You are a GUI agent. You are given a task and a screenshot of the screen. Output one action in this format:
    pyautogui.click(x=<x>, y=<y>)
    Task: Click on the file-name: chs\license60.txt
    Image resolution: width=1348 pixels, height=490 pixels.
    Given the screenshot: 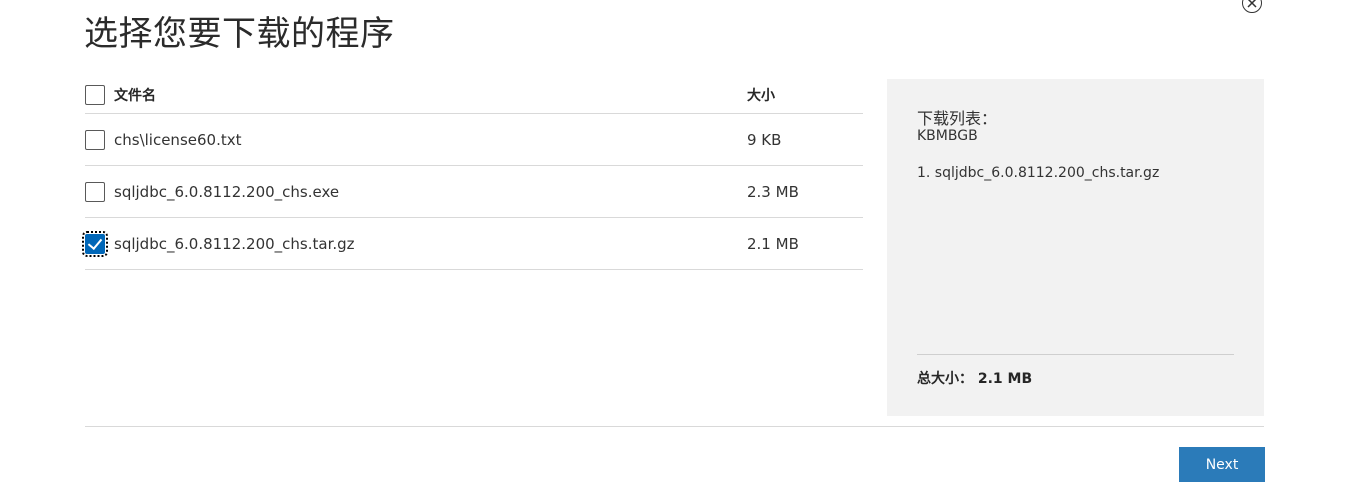 What is the action you would take?
    pyautogui.click(x=178, y=139)
    